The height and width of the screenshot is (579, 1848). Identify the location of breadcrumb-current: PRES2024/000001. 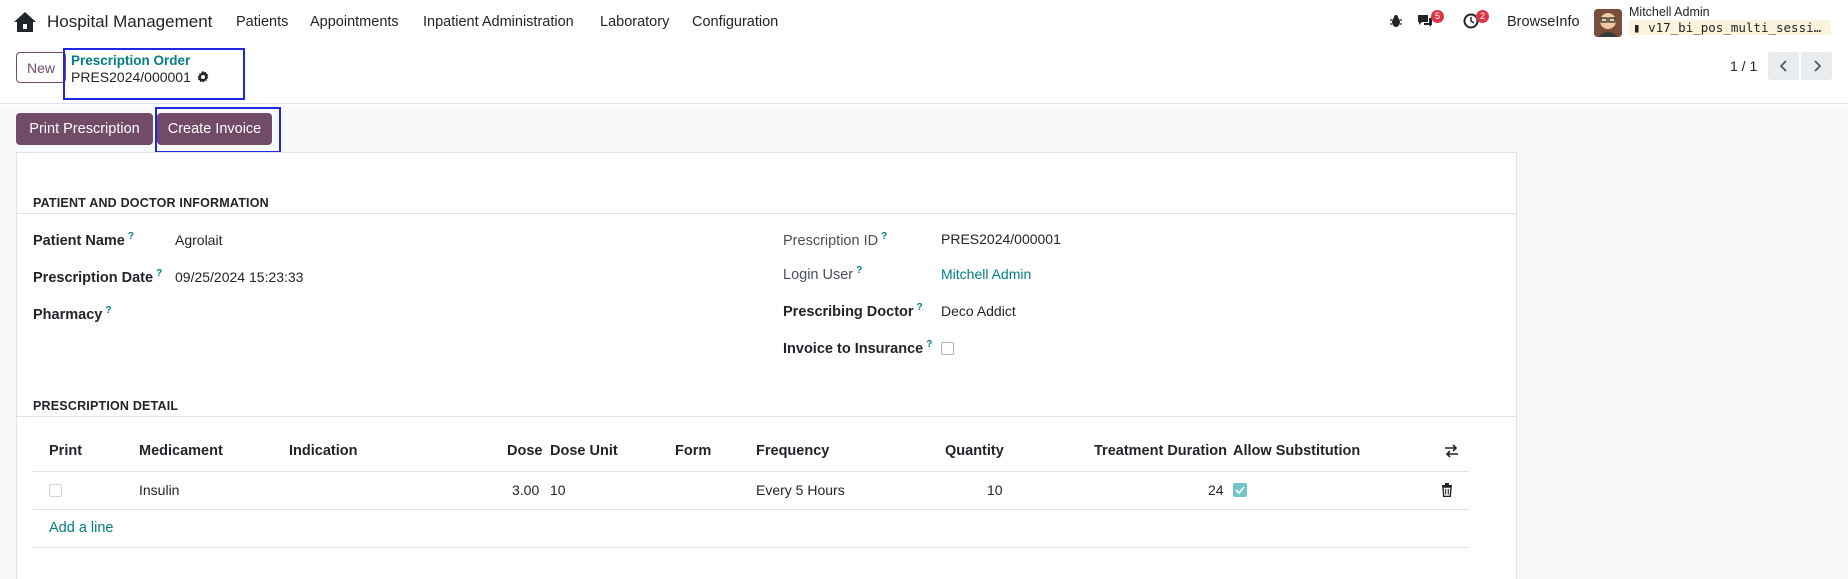
(131, 77).